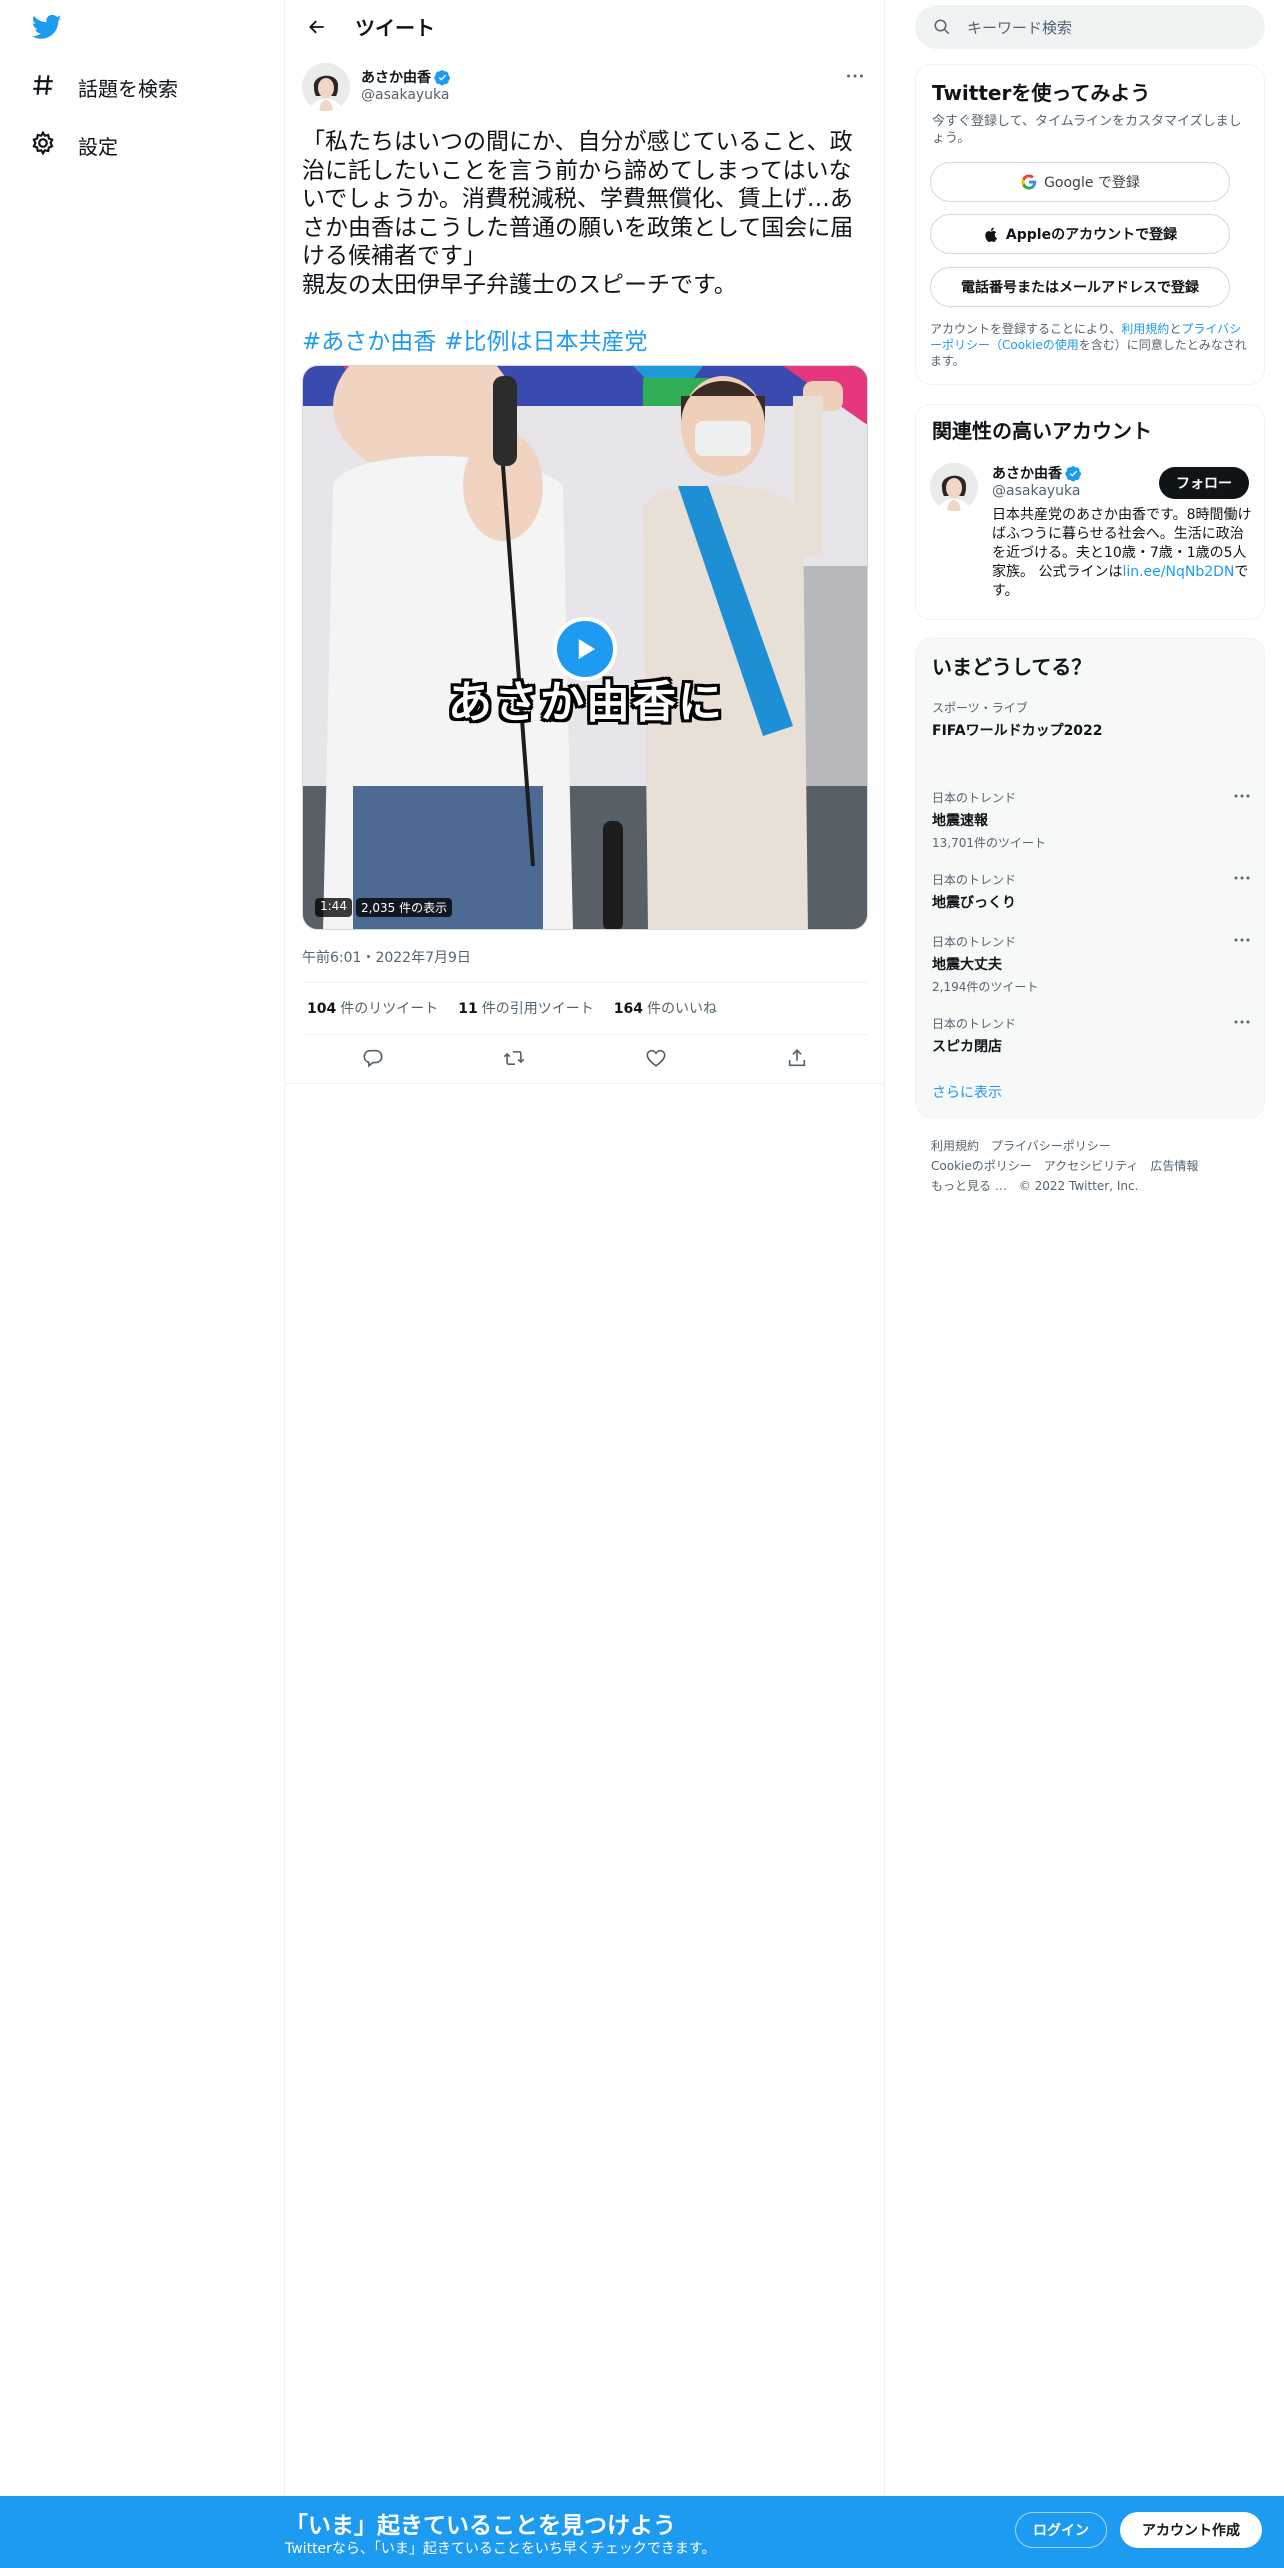 The width and height of the screenshot is (1284, 2568). Describe the element at coordinates (386, 957) in the screenshot. I see `tweet-timestamp: 午前6:01・2022年7月9日` at that location.